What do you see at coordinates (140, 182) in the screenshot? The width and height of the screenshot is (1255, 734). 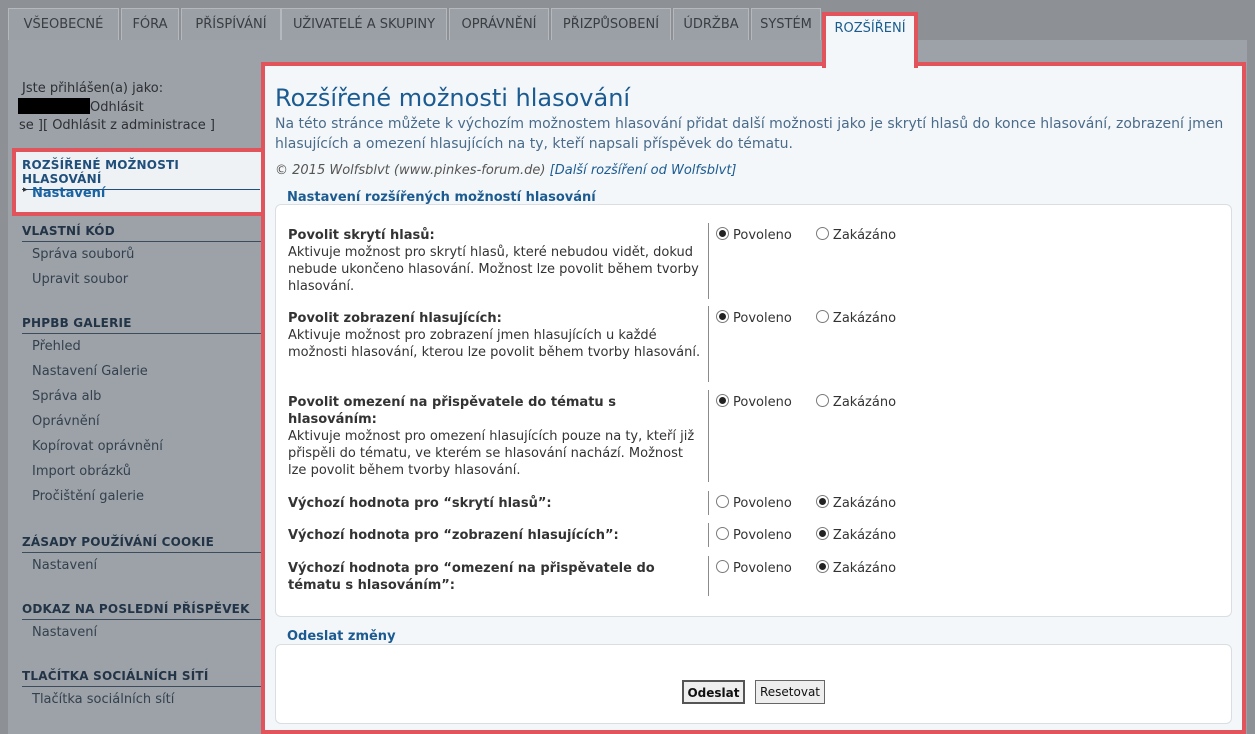 I see `active-menu-group: Rozšířené možnosti hlasování ▸ Nastavení` at bounding box center [140, 182].